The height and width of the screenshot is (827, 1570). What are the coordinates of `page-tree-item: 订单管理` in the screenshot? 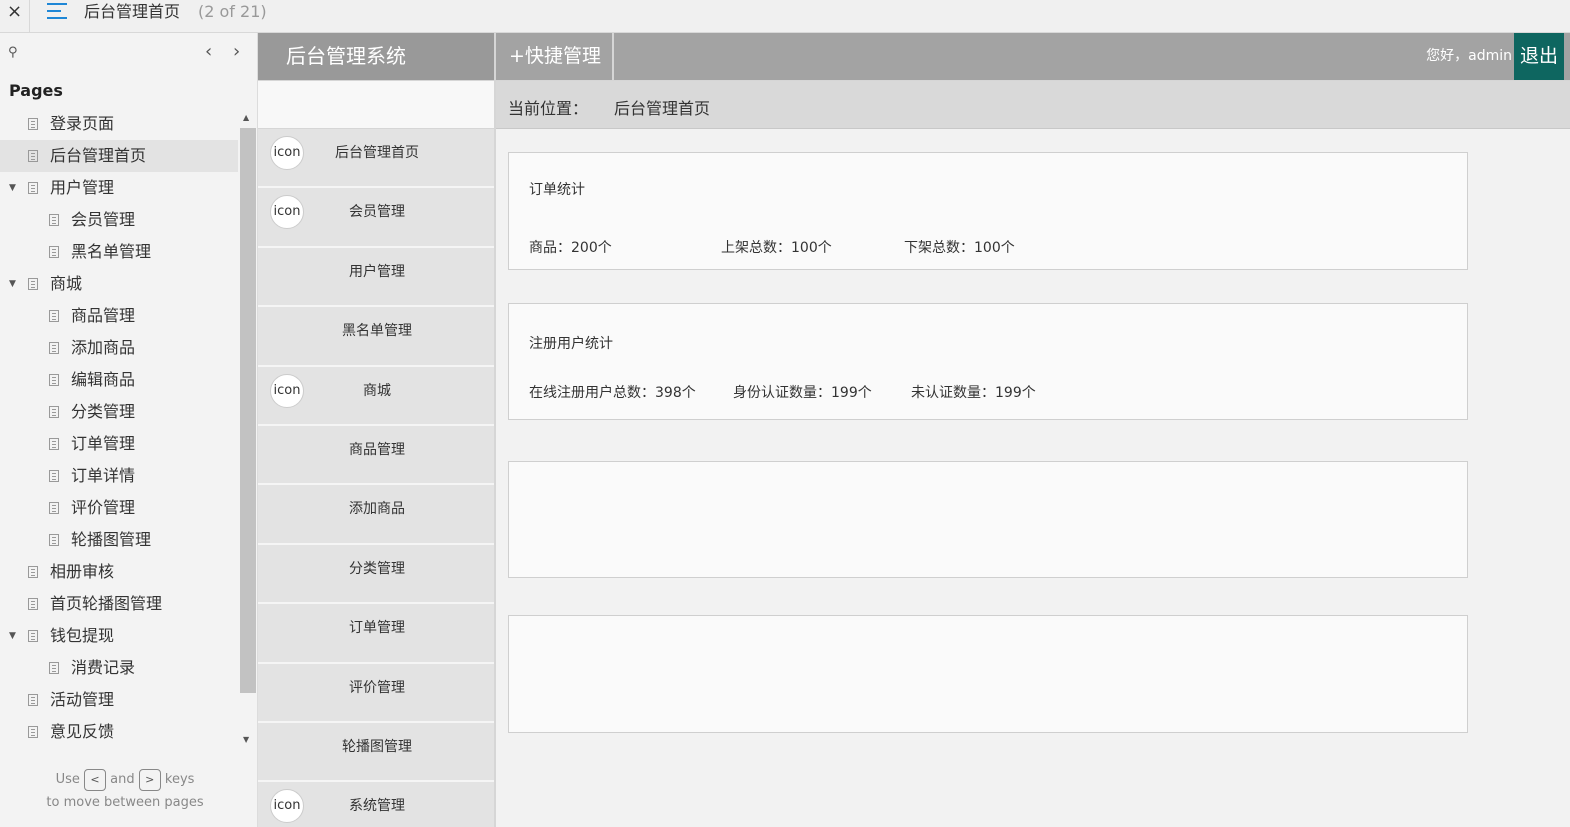 It's located at (119, 444).